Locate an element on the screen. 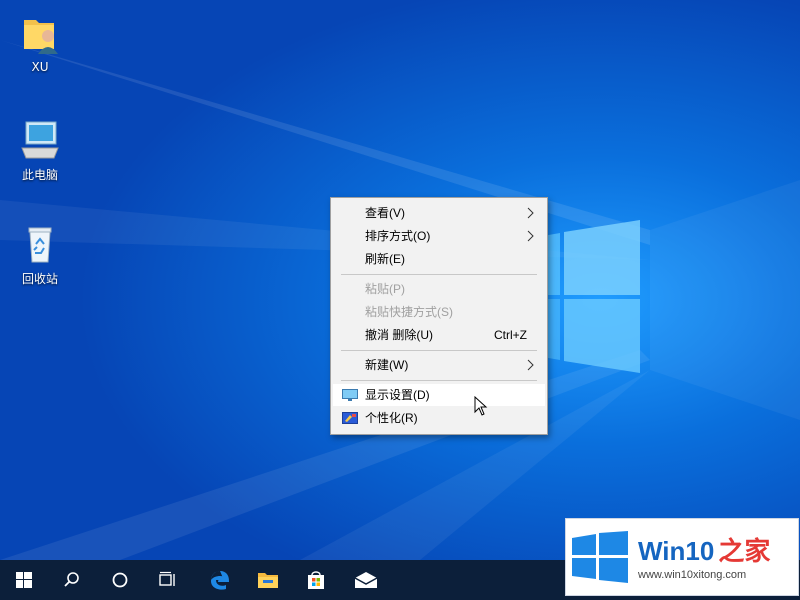  display-settings-icon is located at coordinates (350, 395).